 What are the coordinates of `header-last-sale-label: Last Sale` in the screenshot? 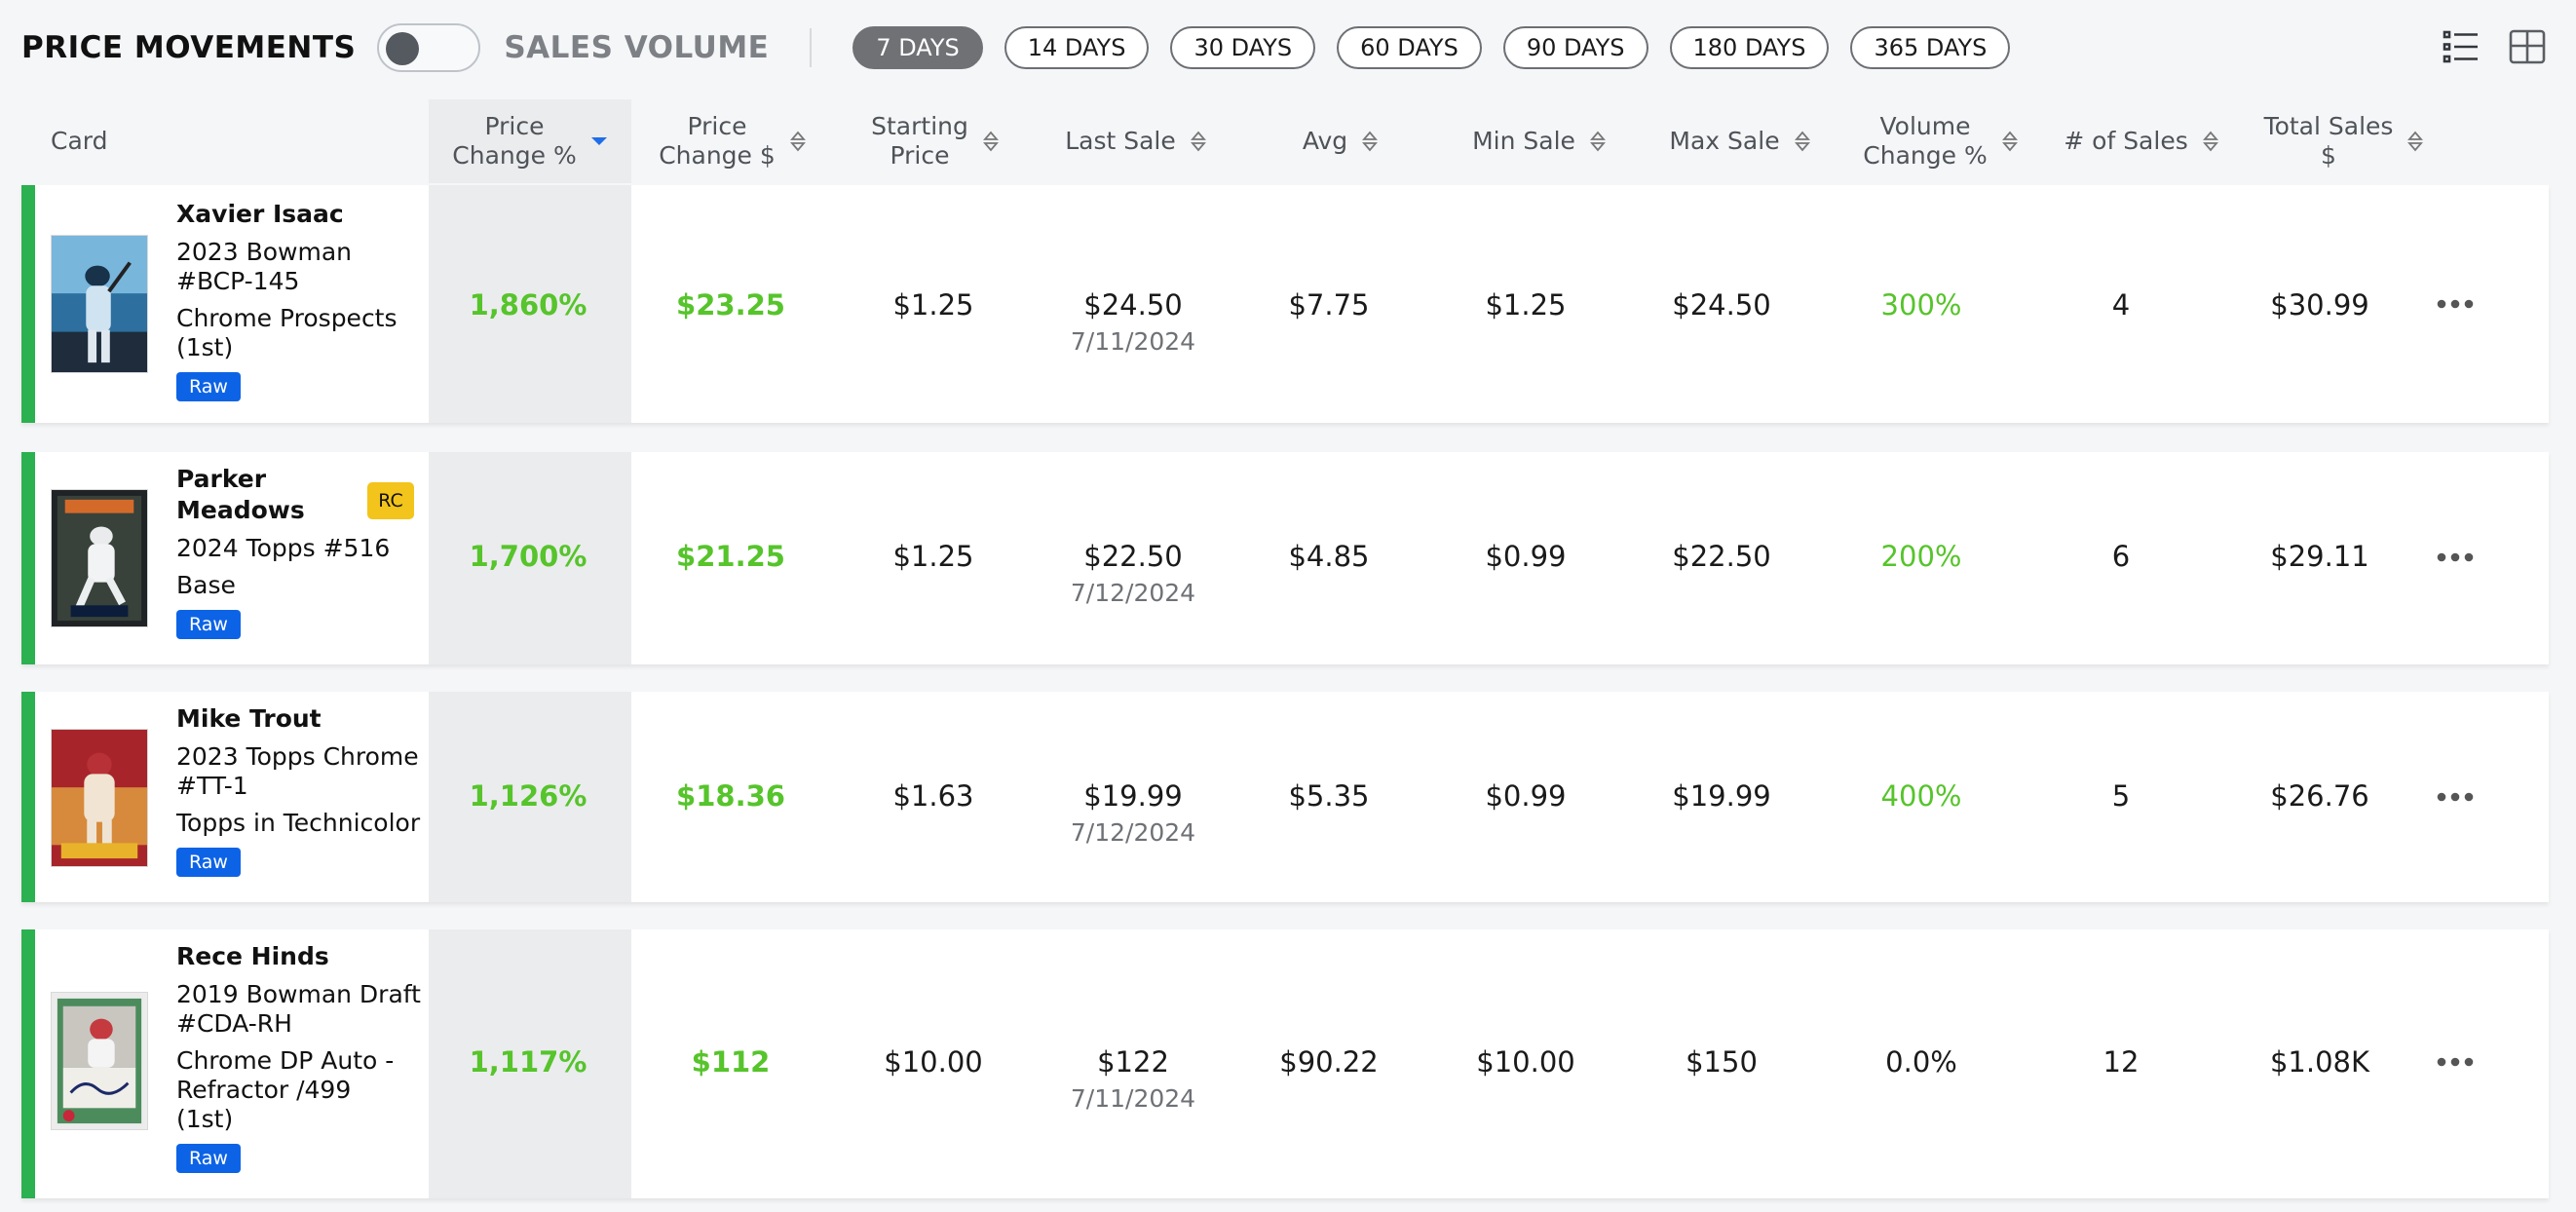 It's located at (1120, 141).